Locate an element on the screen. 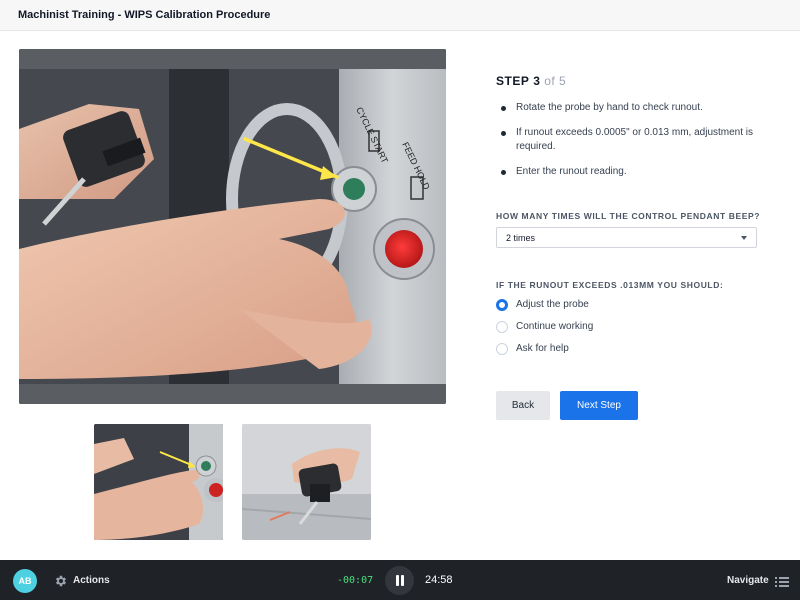  gear-icon is located at coordinates (61, 581).